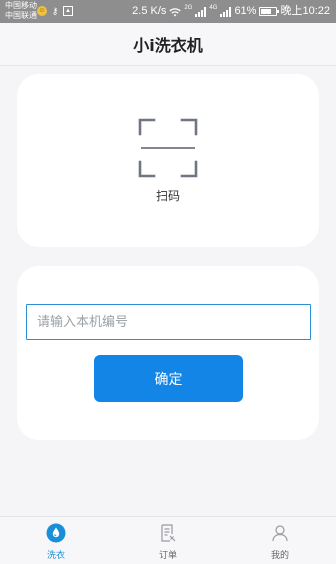 Image resolution: width=336 pixels, height=564 pixels. Describe the element at coordinates (279, 556) in the screenshot. I see `tab-label: 我的` at that location.